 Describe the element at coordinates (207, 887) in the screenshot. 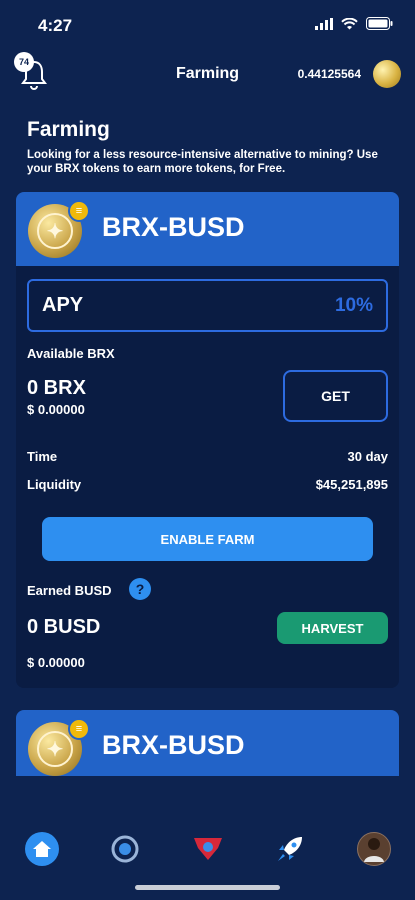

I see `home-indicator` at that location.